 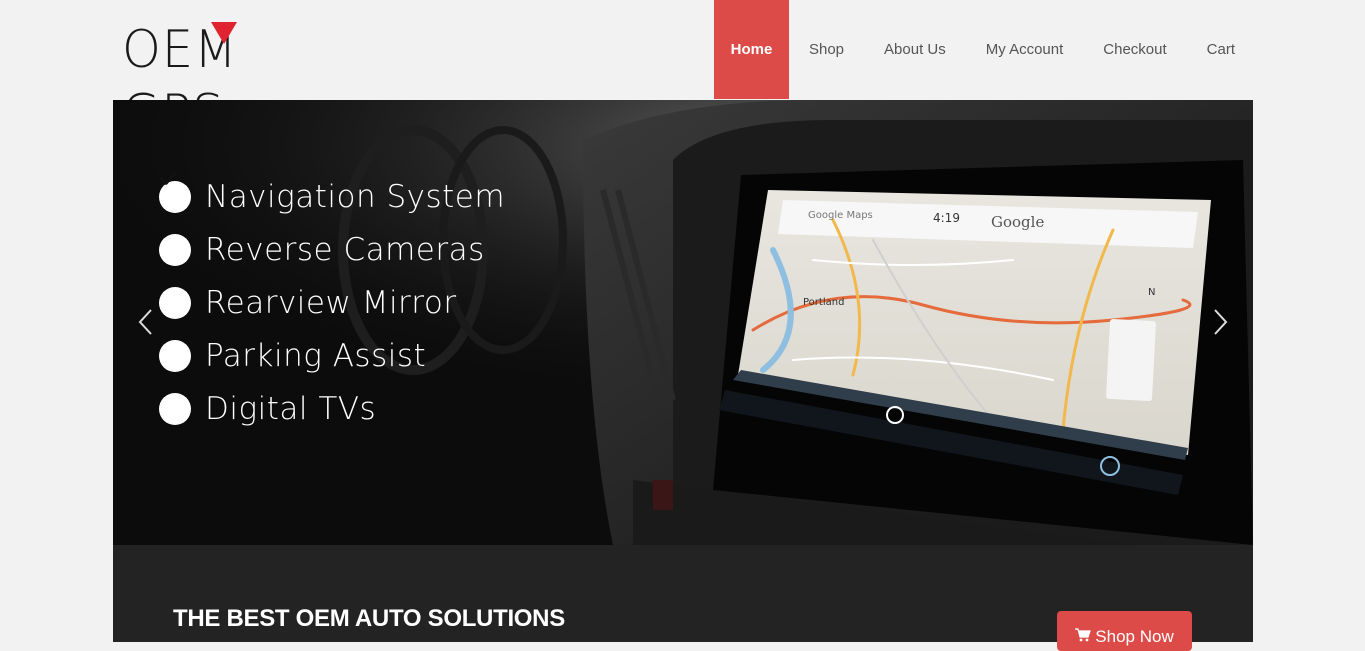 I want to click on feature-label: Rearview Mirror, so click(x=331, y=302).